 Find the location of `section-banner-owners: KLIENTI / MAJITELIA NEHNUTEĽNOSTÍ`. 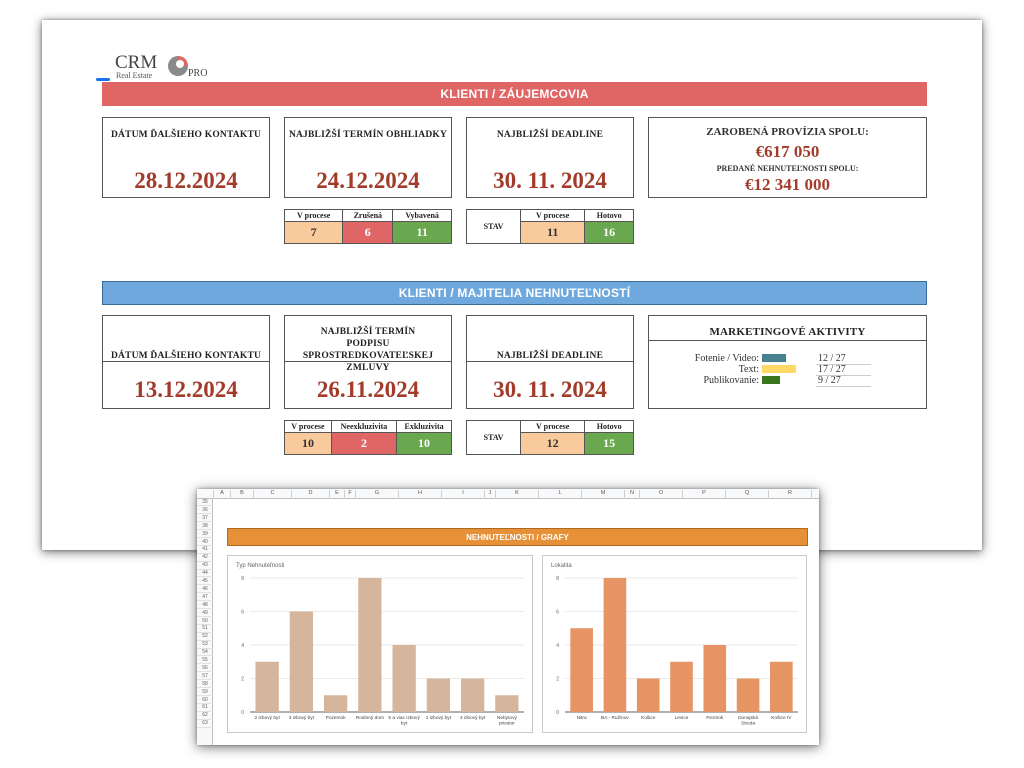

section-banner-owners: KLIENTI / MAJITELIA NEHNUTEĽNOSTÍ is located at coordinates (514, 293).